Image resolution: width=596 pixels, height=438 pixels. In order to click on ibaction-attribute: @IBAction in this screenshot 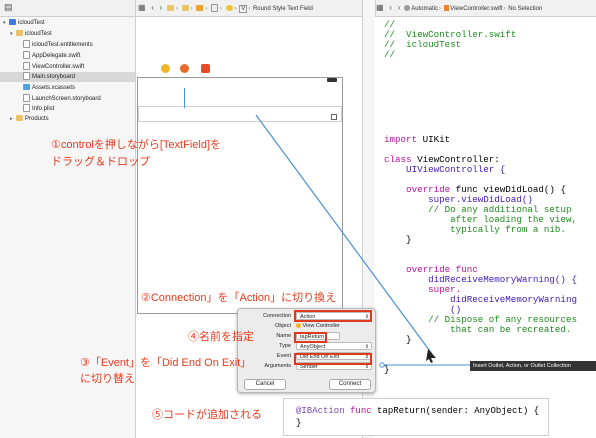, I will do `click(320, 411)`.